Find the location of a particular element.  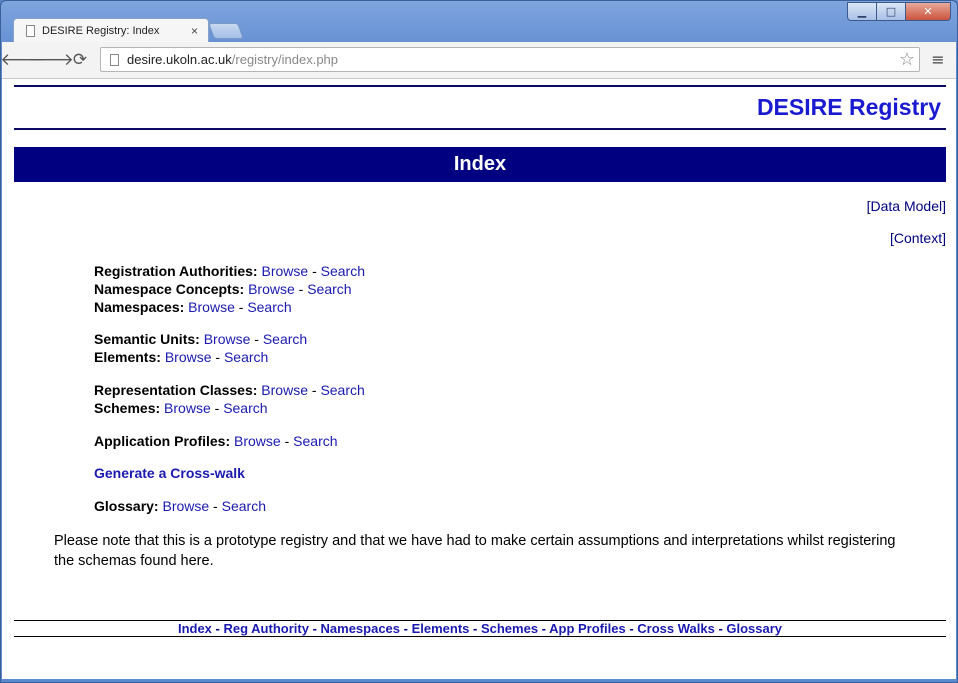

index-row-rep-classes: Representation Classes: Browse - Search is located at coordinates (229, 390).